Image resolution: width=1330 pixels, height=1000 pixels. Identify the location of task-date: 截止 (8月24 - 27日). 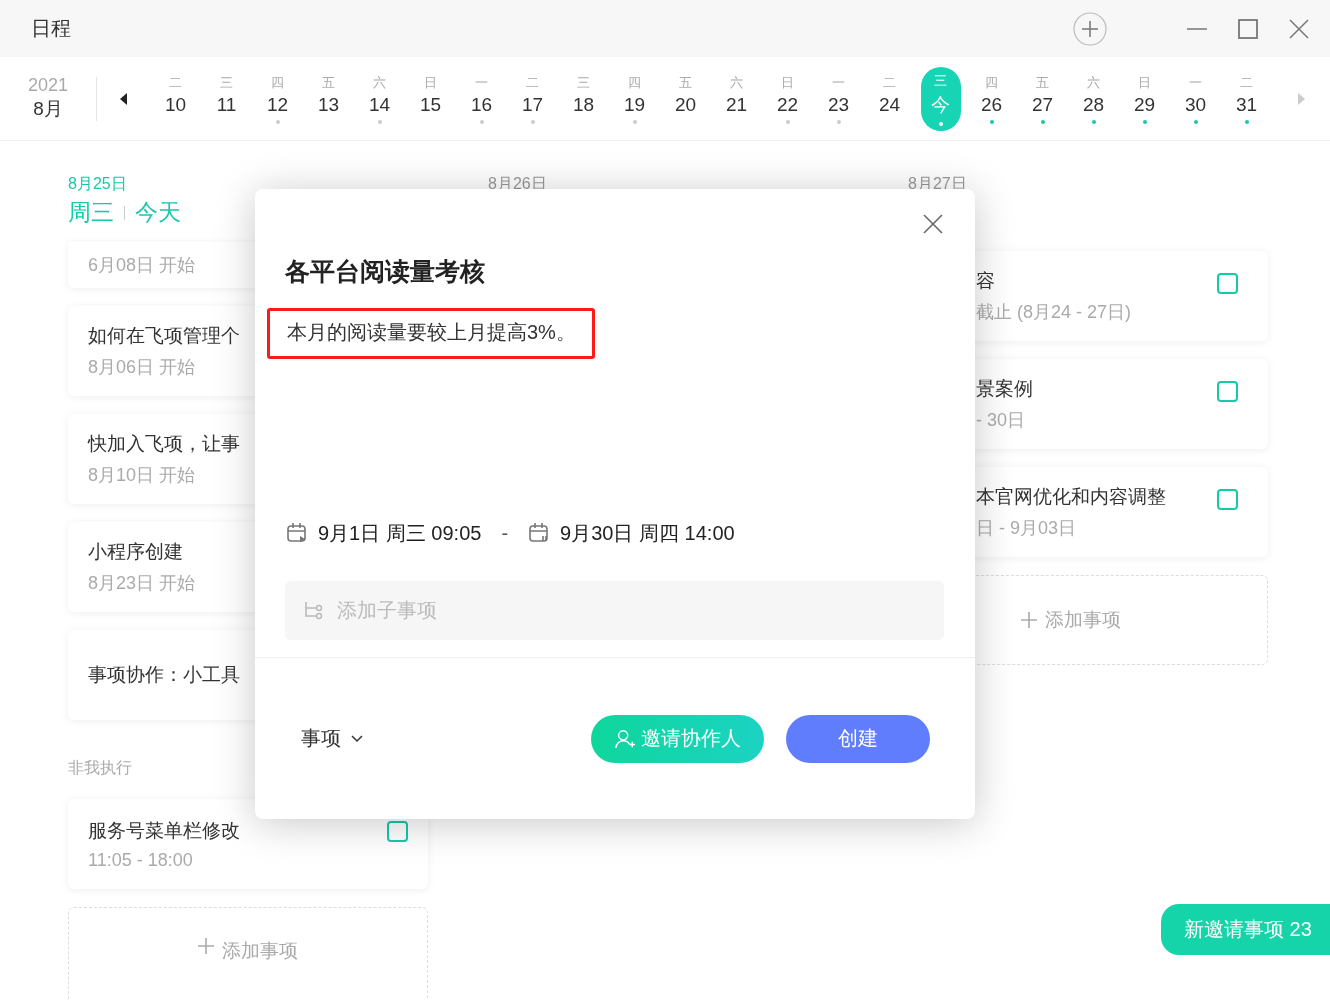
(1054, 312).